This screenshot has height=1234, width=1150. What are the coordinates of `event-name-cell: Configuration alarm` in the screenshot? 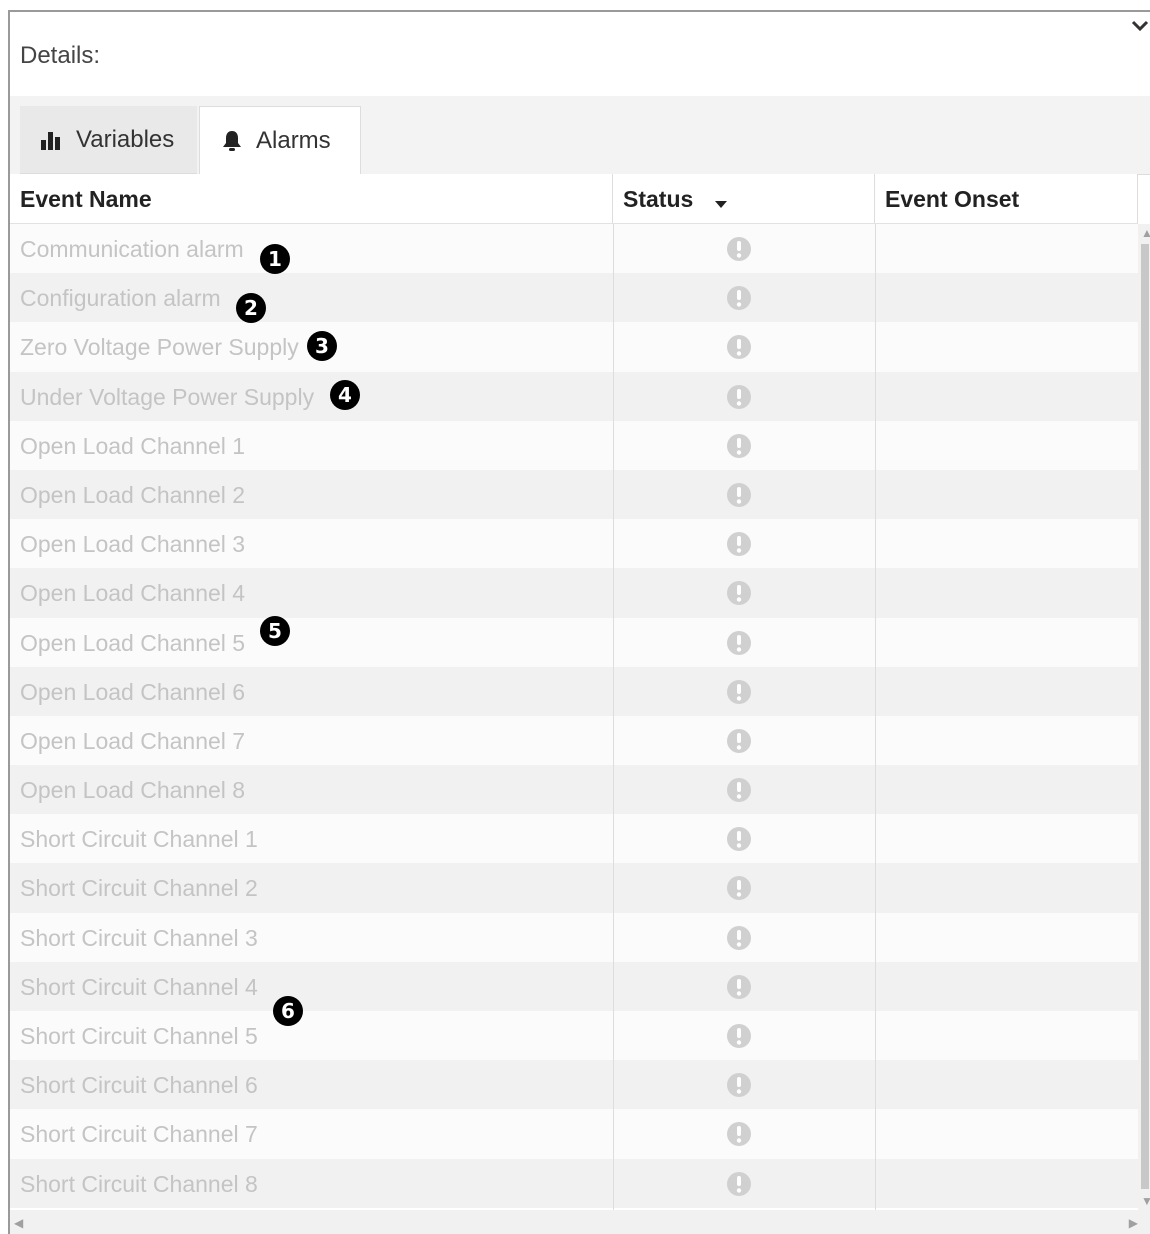 It's located at (120, 298).